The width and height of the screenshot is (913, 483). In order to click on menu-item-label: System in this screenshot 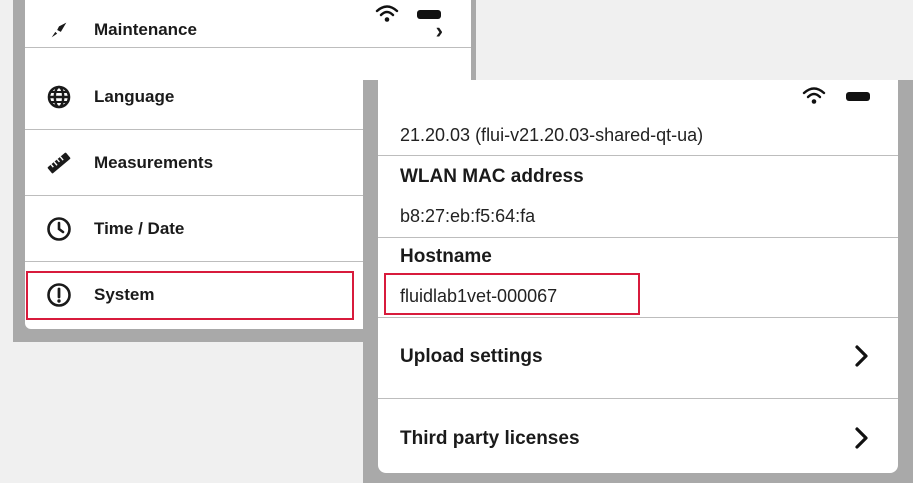, I will do `click(124, 294)`.